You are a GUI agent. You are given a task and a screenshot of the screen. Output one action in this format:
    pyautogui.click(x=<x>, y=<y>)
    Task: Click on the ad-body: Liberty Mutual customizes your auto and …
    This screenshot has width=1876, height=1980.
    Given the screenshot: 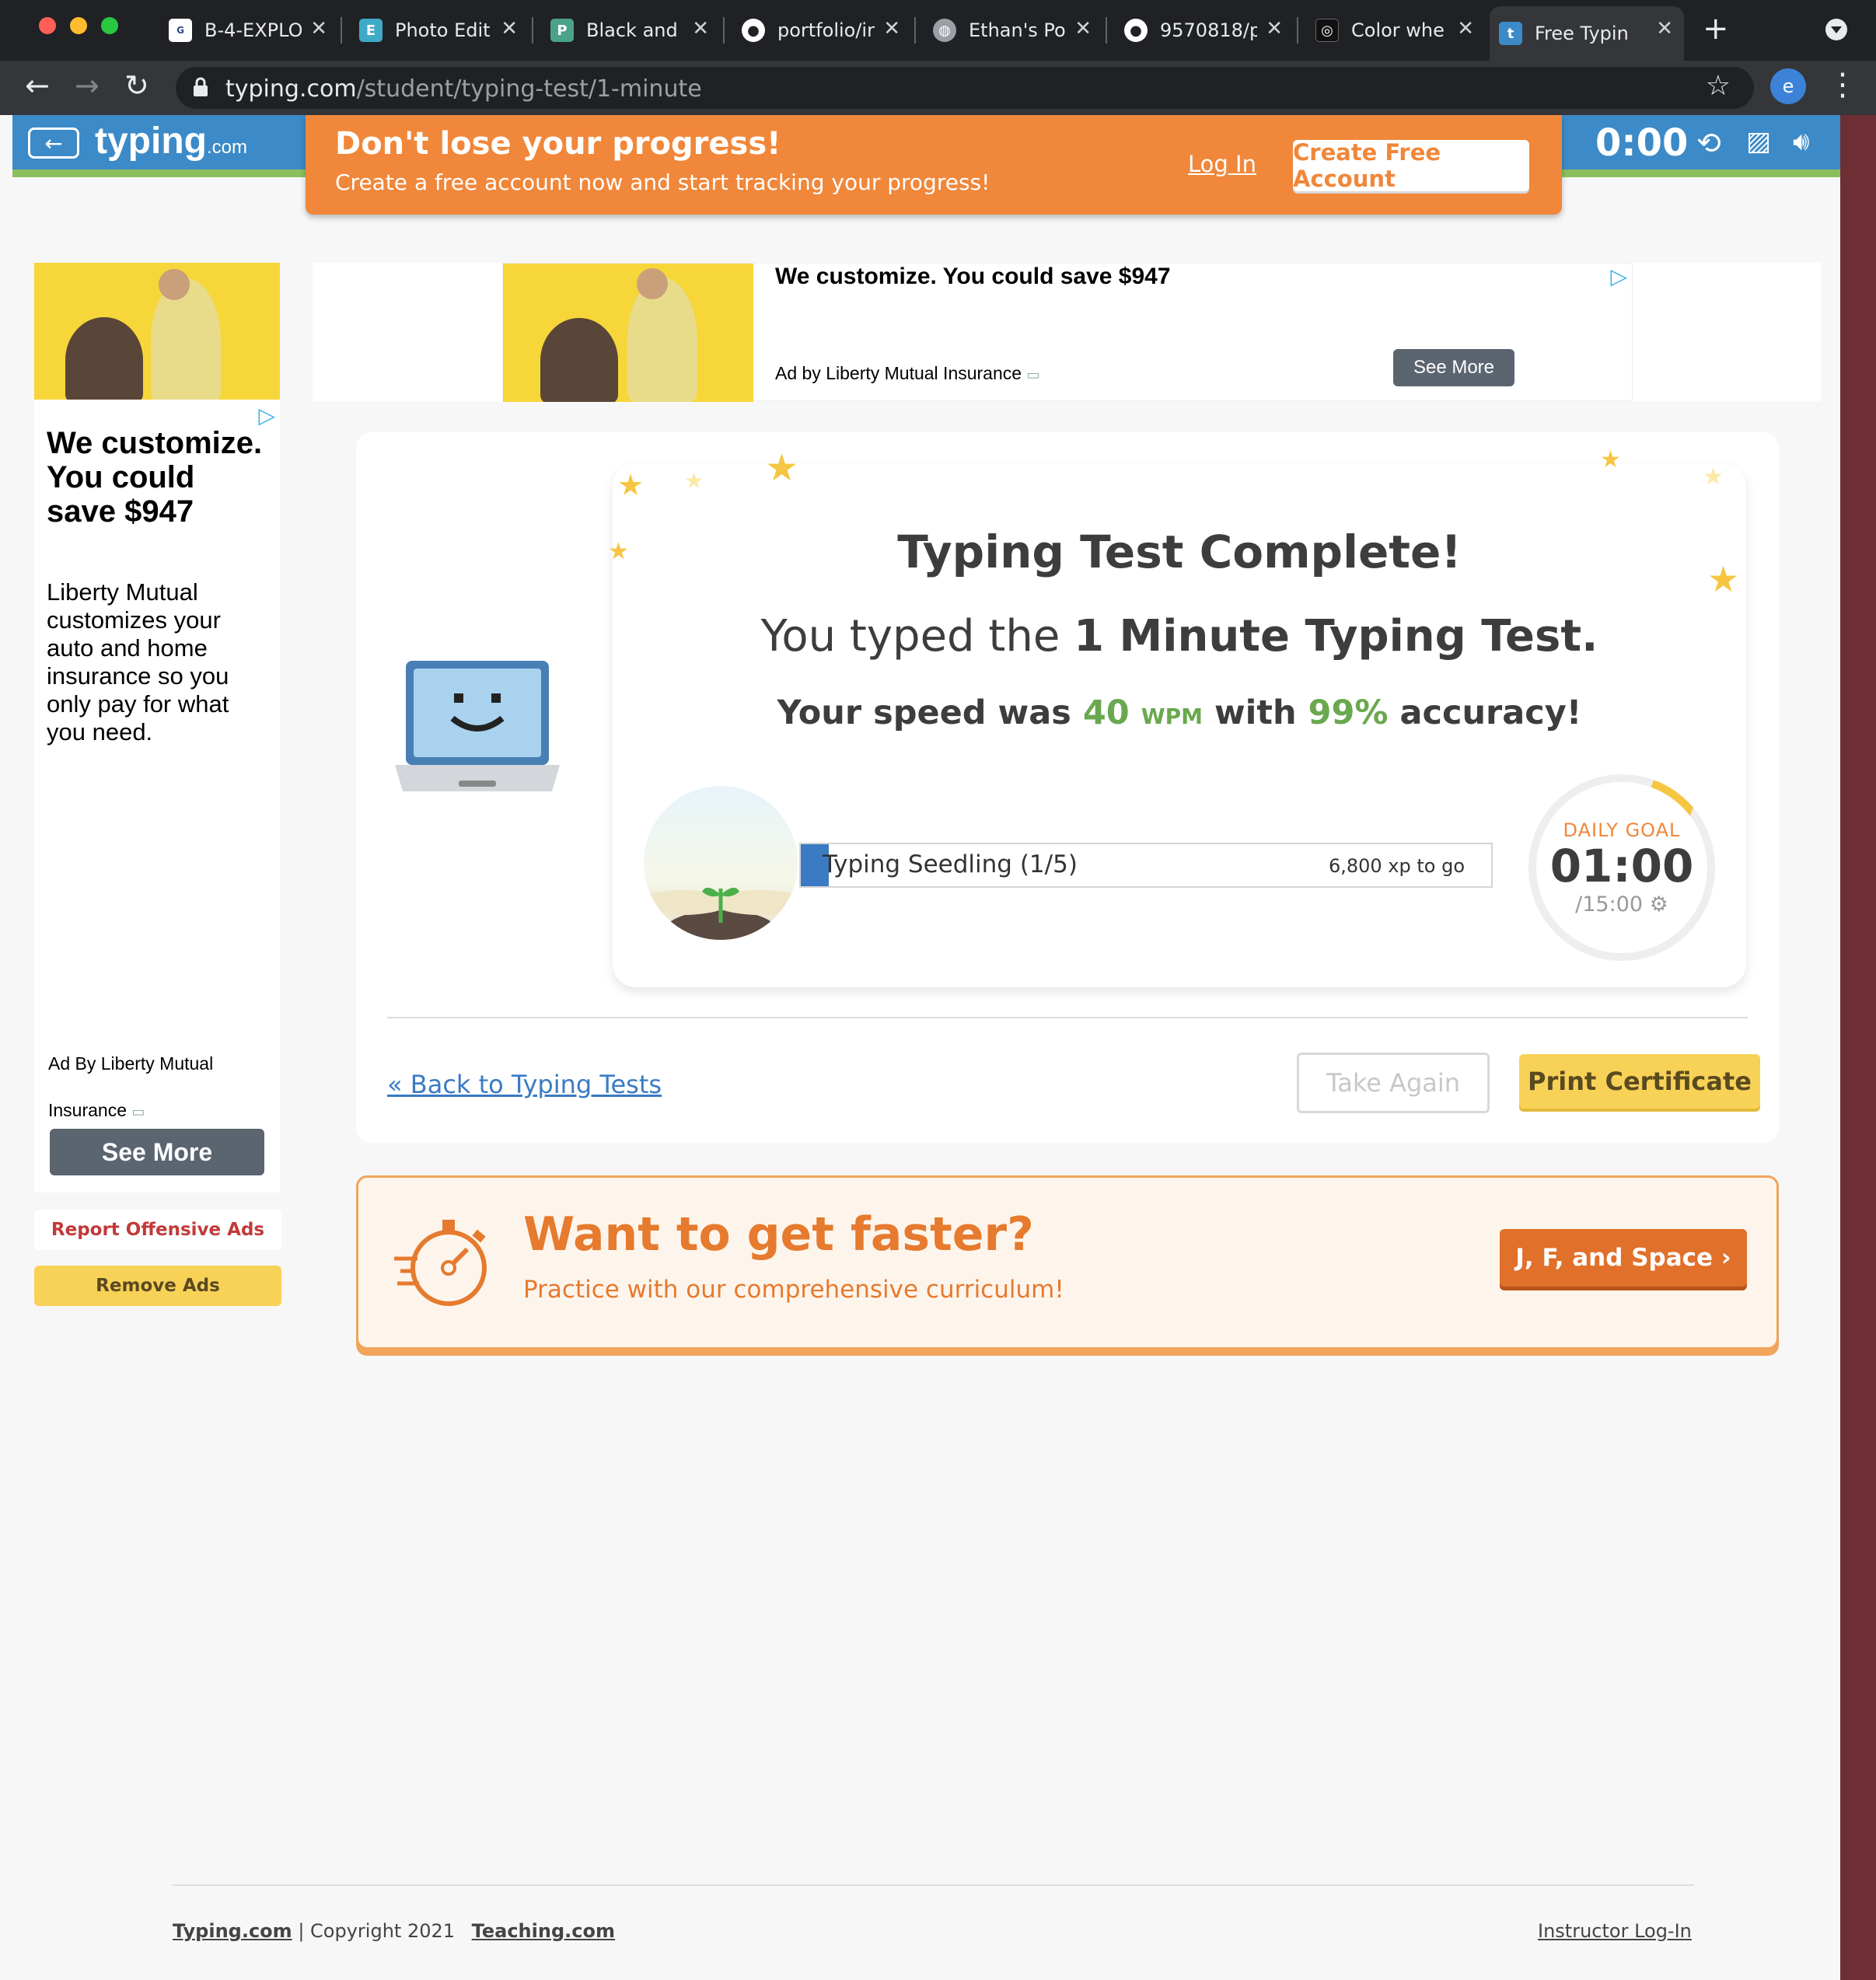 What is the action you would take?
    pyautogui.click(x=138, y=662)
    